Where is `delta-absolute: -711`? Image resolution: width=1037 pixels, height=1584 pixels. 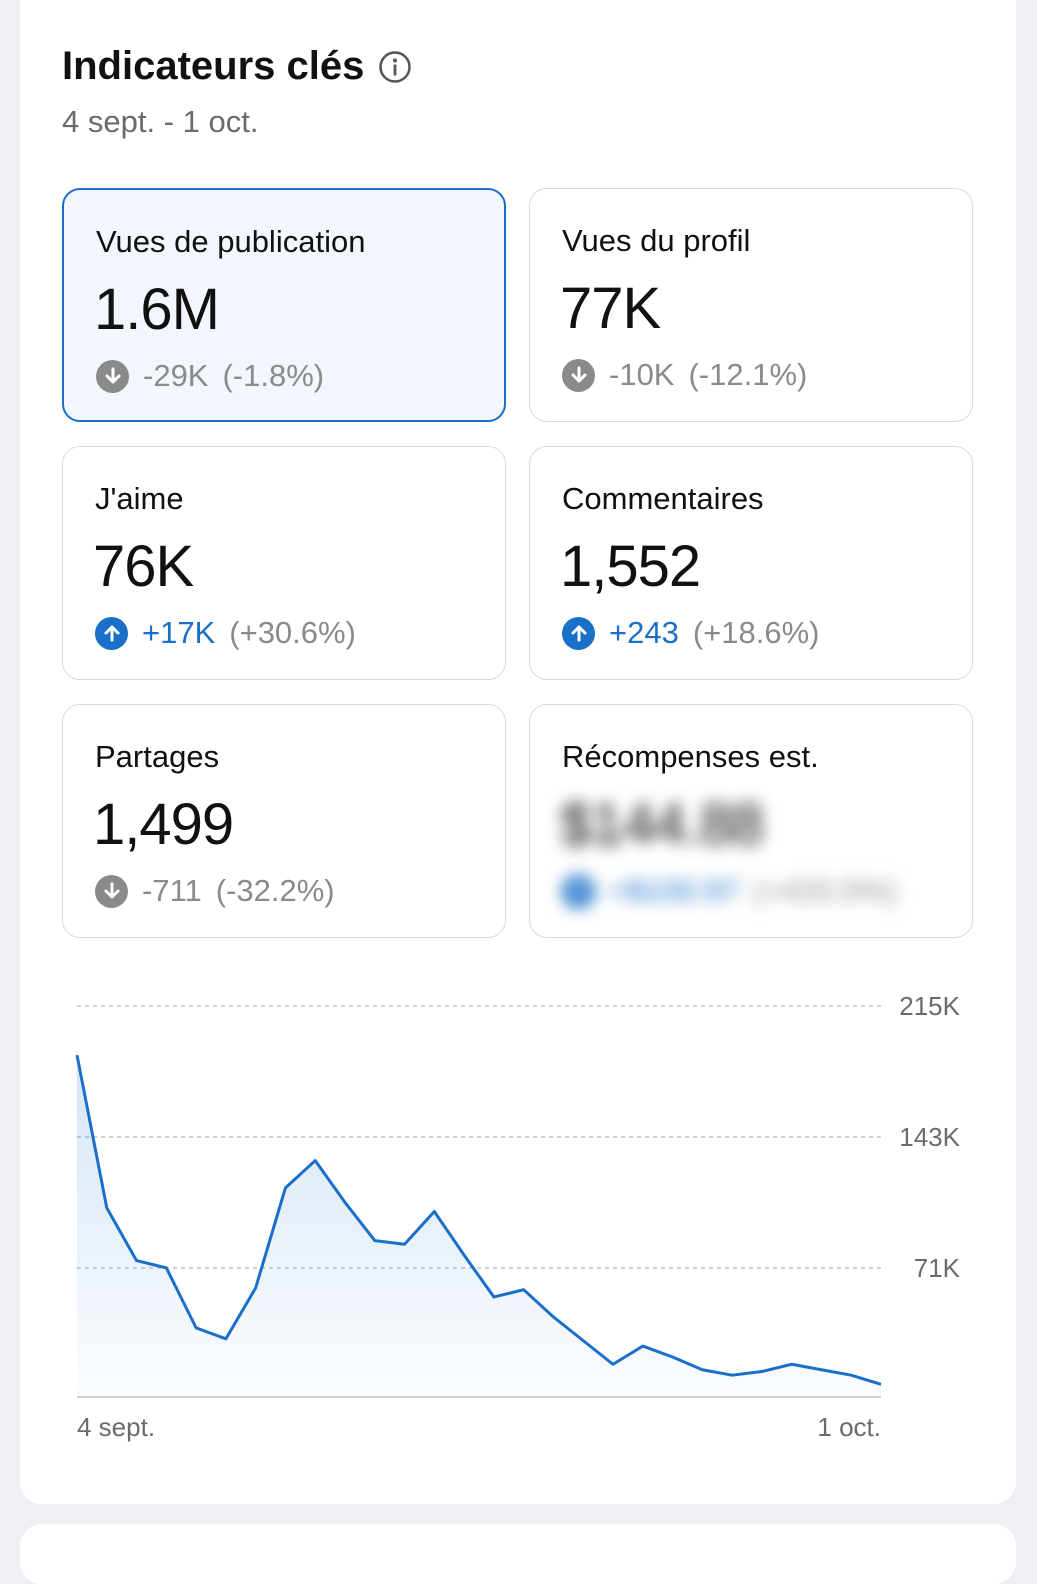 delta-absolute: -711 is located at coordinates (172, 891).